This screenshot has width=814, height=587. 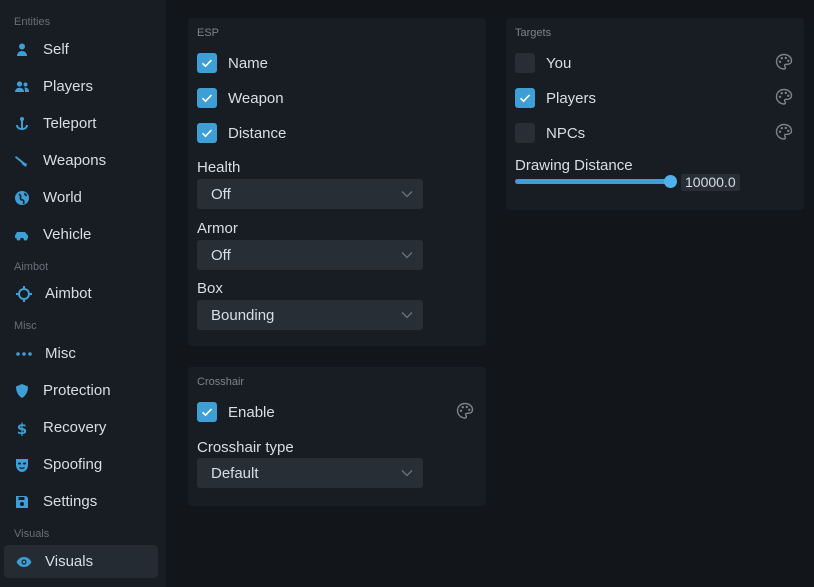 I want to click on crosshairs-icon, so click(x=24, y=294).